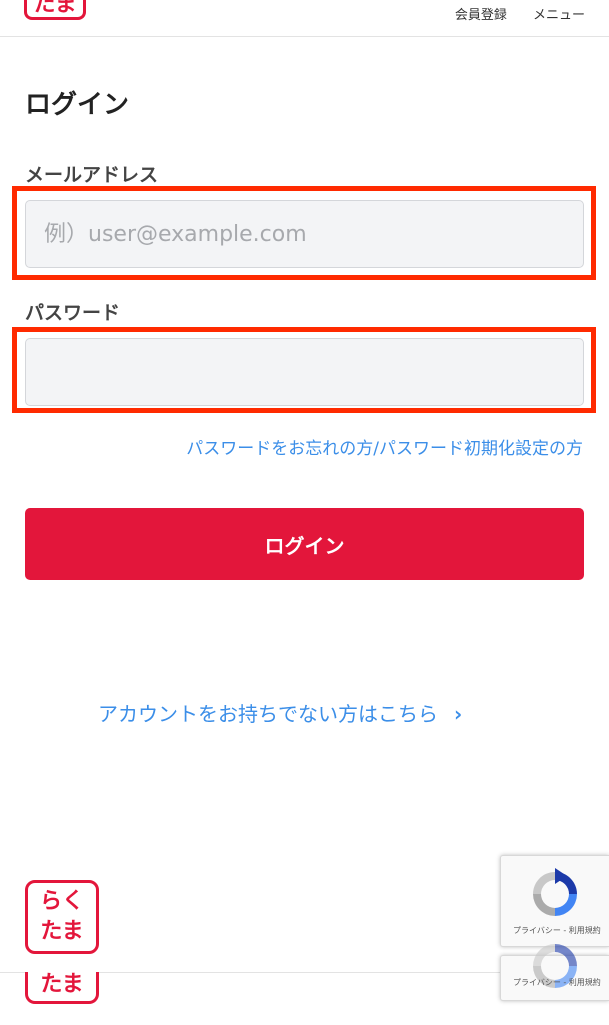 The image size is (609, 1025). I want to click on header-nav: 会員登録 メニュー, so click(509, 13).